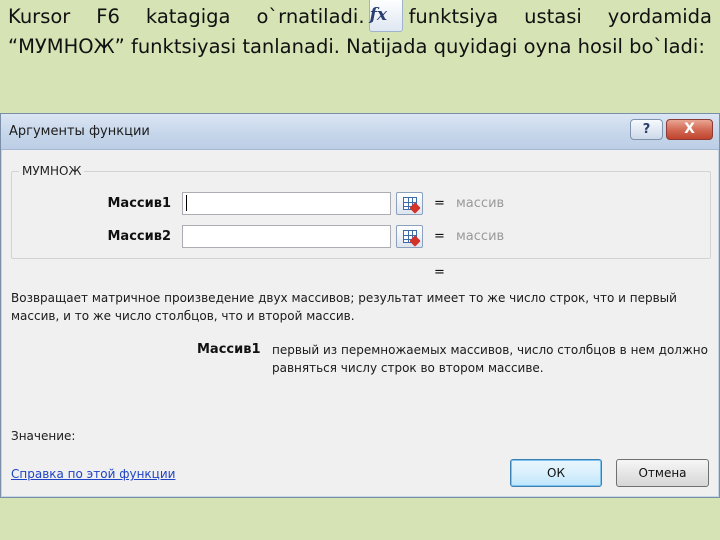 The width and height of the screenshot is (720, 540). Describe the element at coordinates (186, 16) in the screenshot. I see `slide-text-before: Kursor F6 katagiga o`rnatiladi.` at that location.